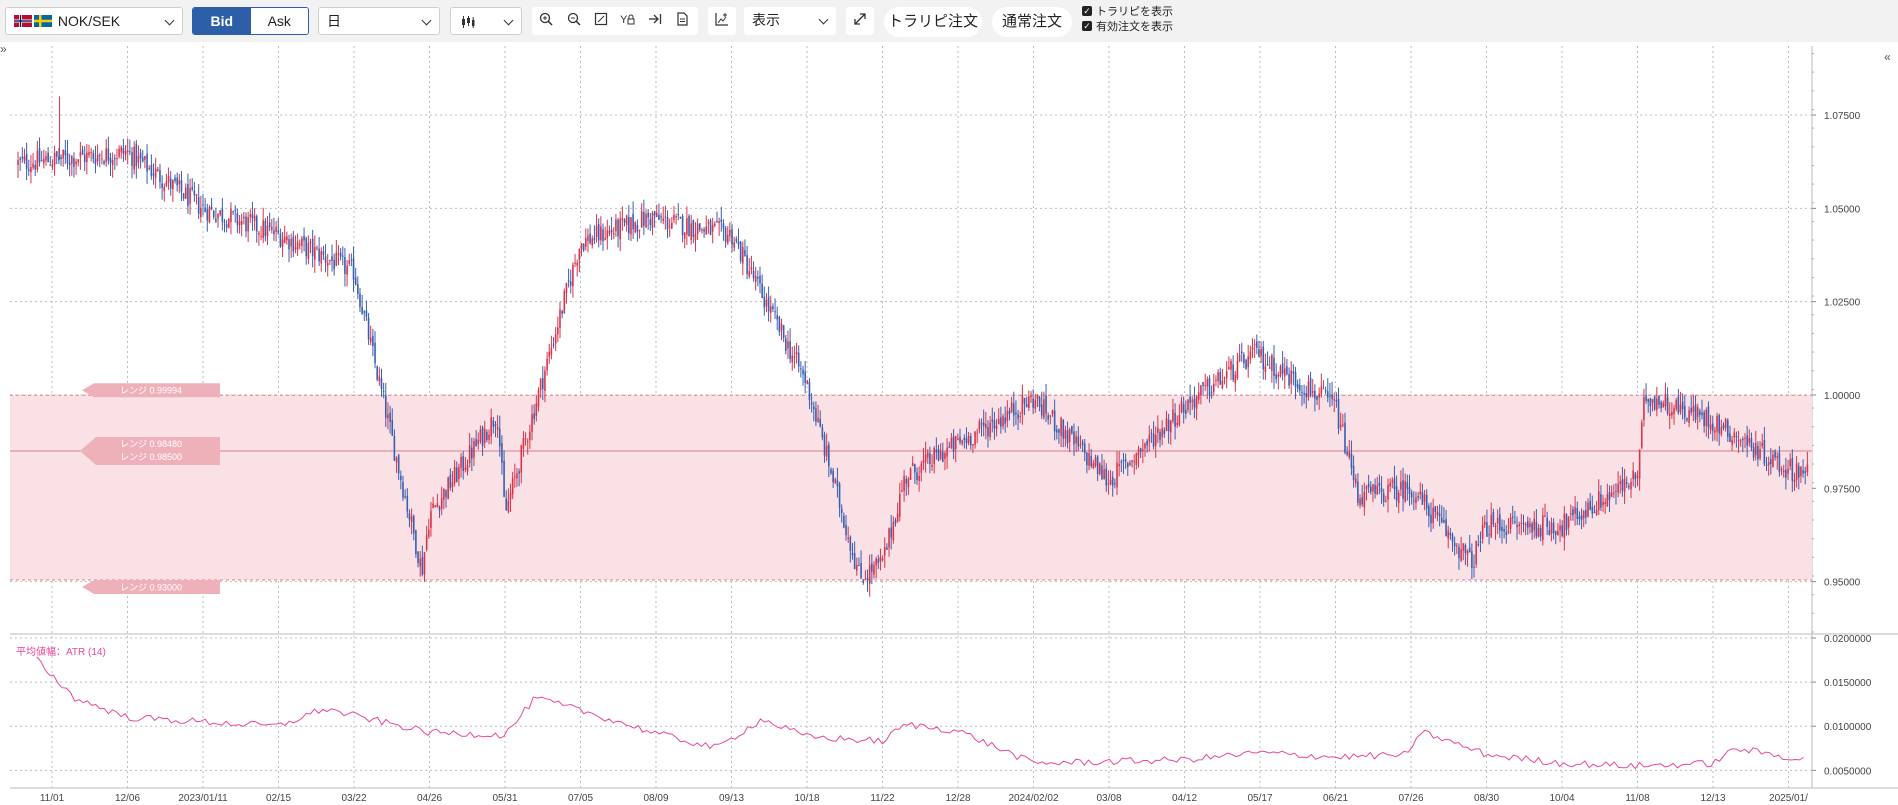 Image resolution: width=1898 pixels, height=805 pixels. I want to click on document-icon, so click(682, 21).